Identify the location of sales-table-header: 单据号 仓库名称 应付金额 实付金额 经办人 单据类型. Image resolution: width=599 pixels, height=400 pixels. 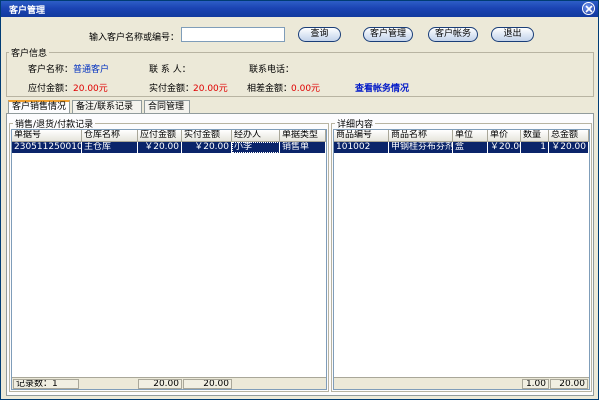
(169, 136).